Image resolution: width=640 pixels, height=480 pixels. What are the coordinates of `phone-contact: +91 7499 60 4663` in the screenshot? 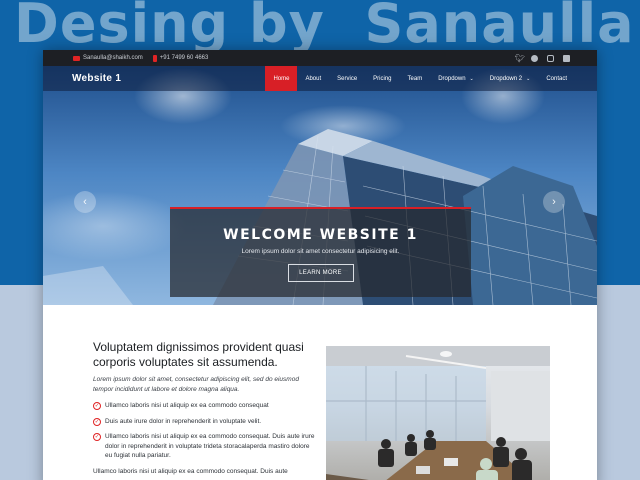 It's located at (180, 58).